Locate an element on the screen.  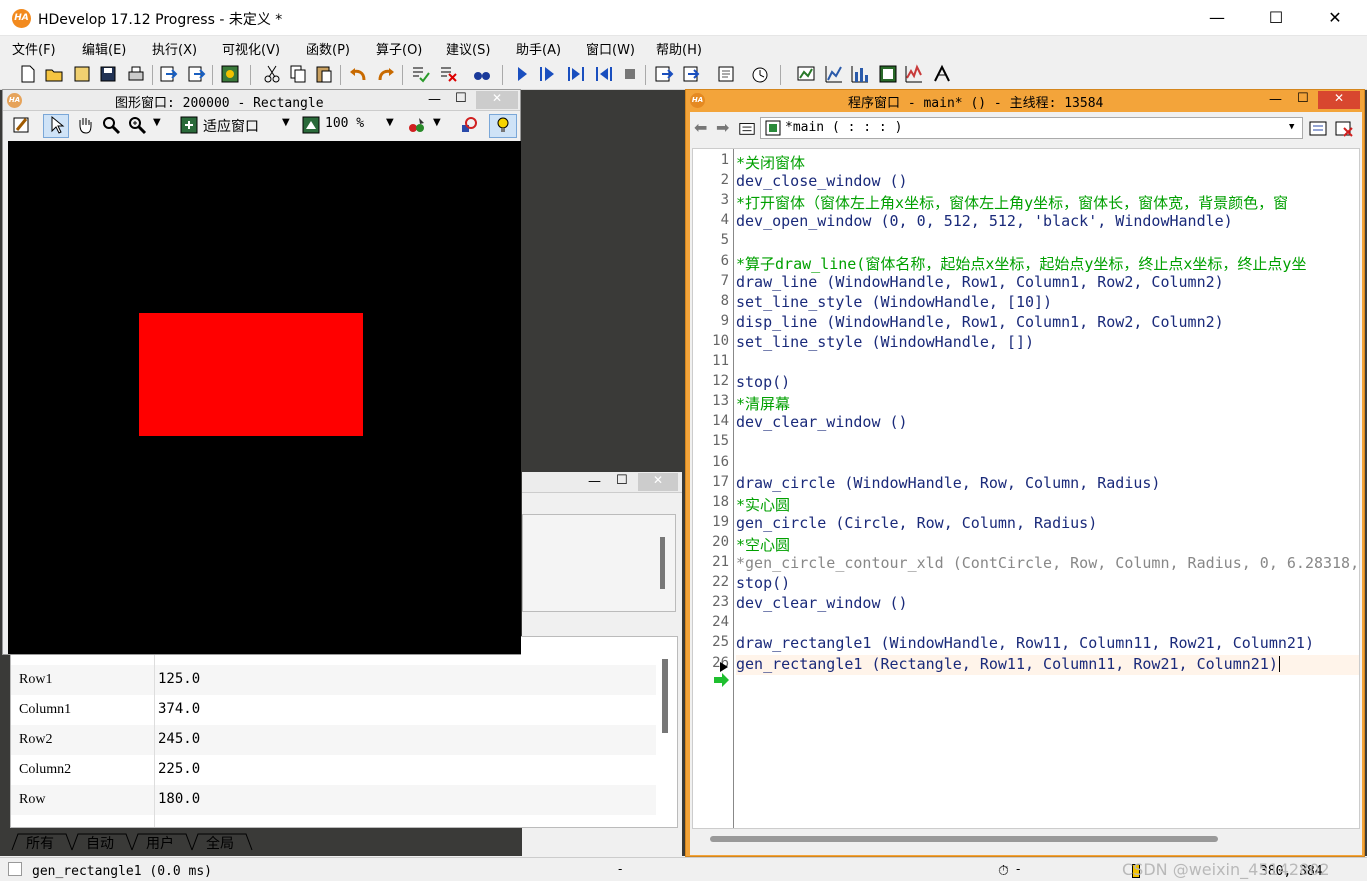
zoom-icon is located at coordinates (137, 125).